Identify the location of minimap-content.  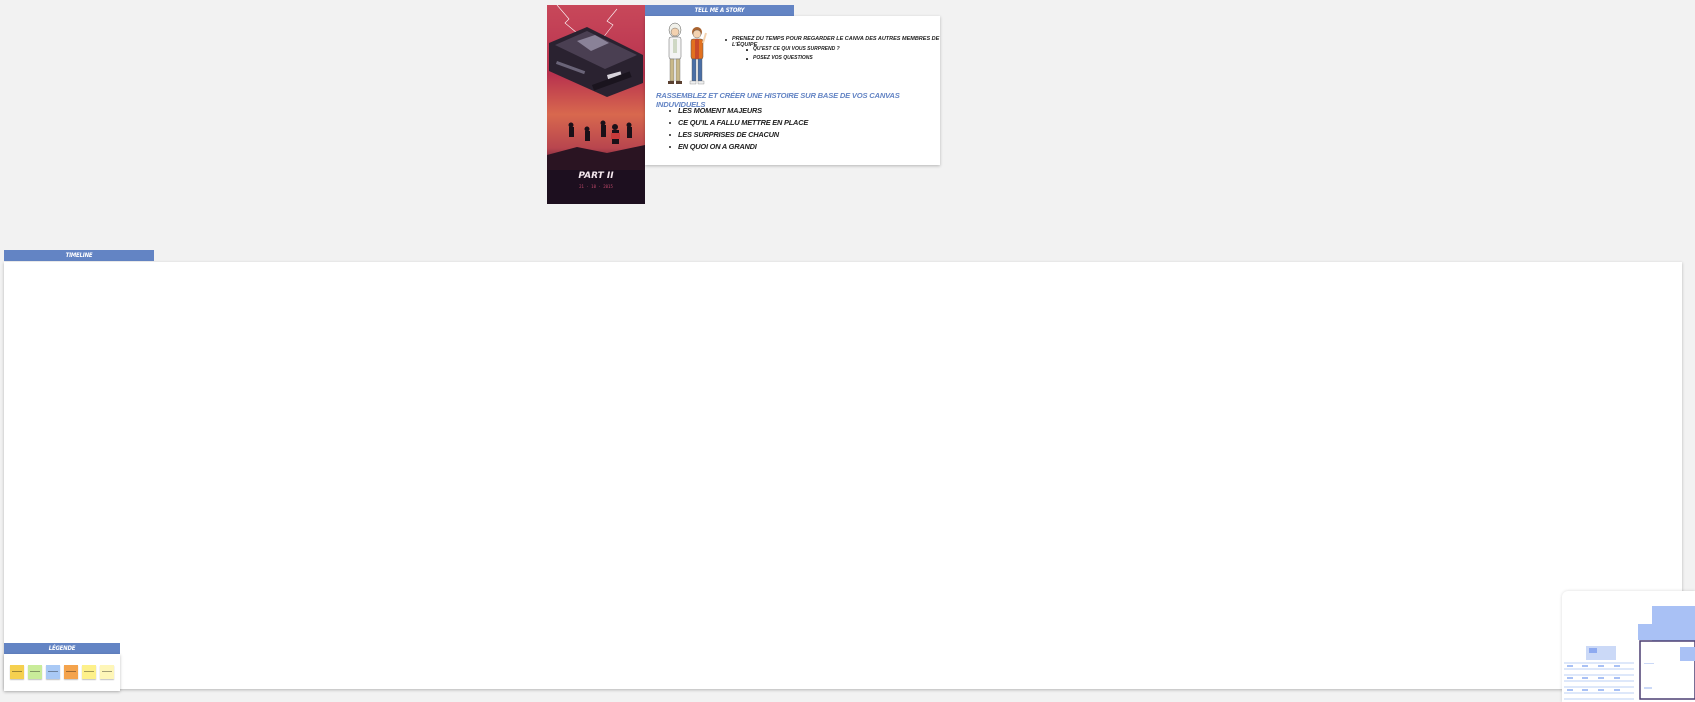
(1629, 653).